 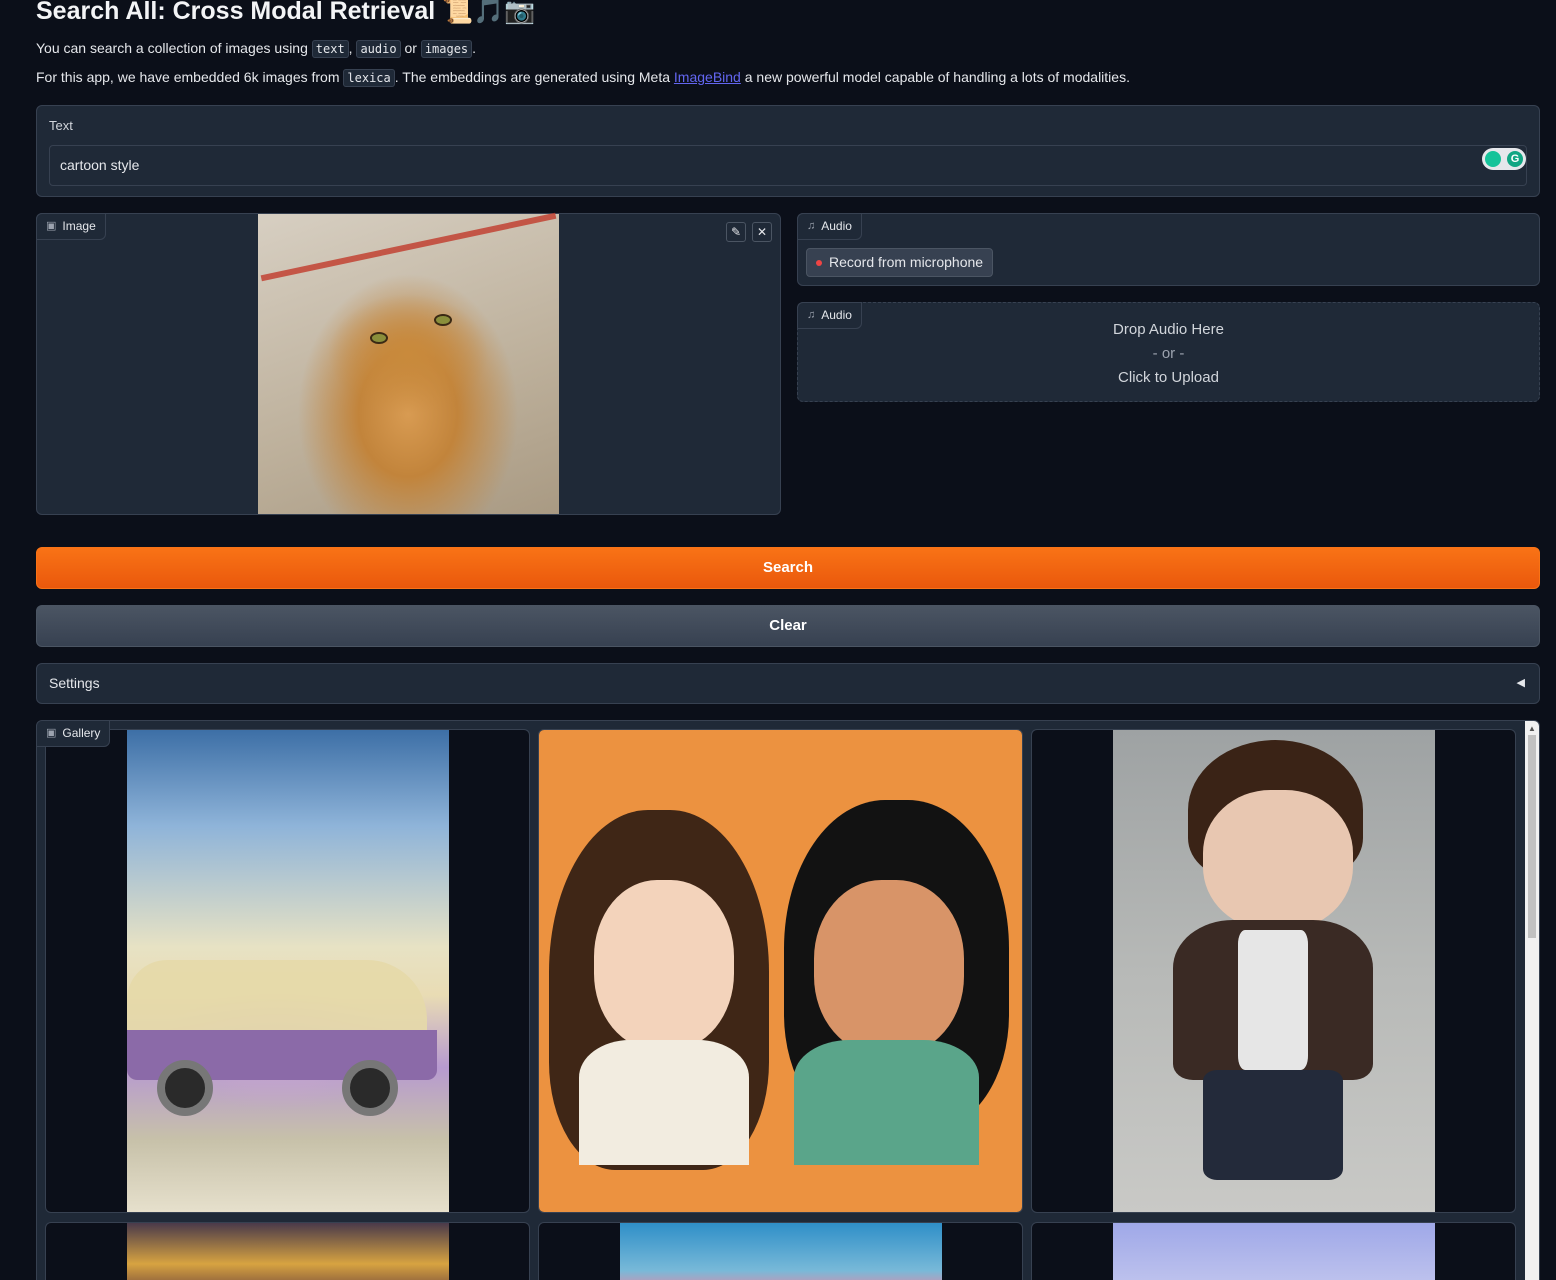 What do you see at coordinates (1515, 159) in the screenshot?
I see `grammarly-icon: G` at bounding box center [1515, 159].